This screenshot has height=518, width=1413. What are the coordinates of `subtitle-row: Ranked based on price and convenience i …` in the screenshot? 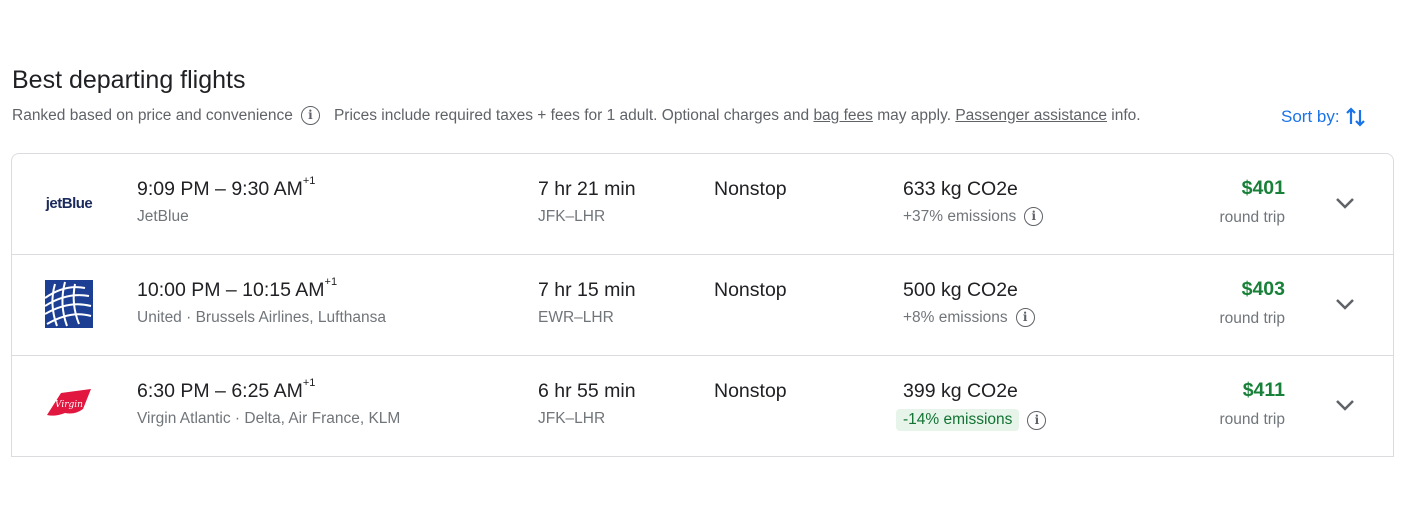 It's located at (576, 115).